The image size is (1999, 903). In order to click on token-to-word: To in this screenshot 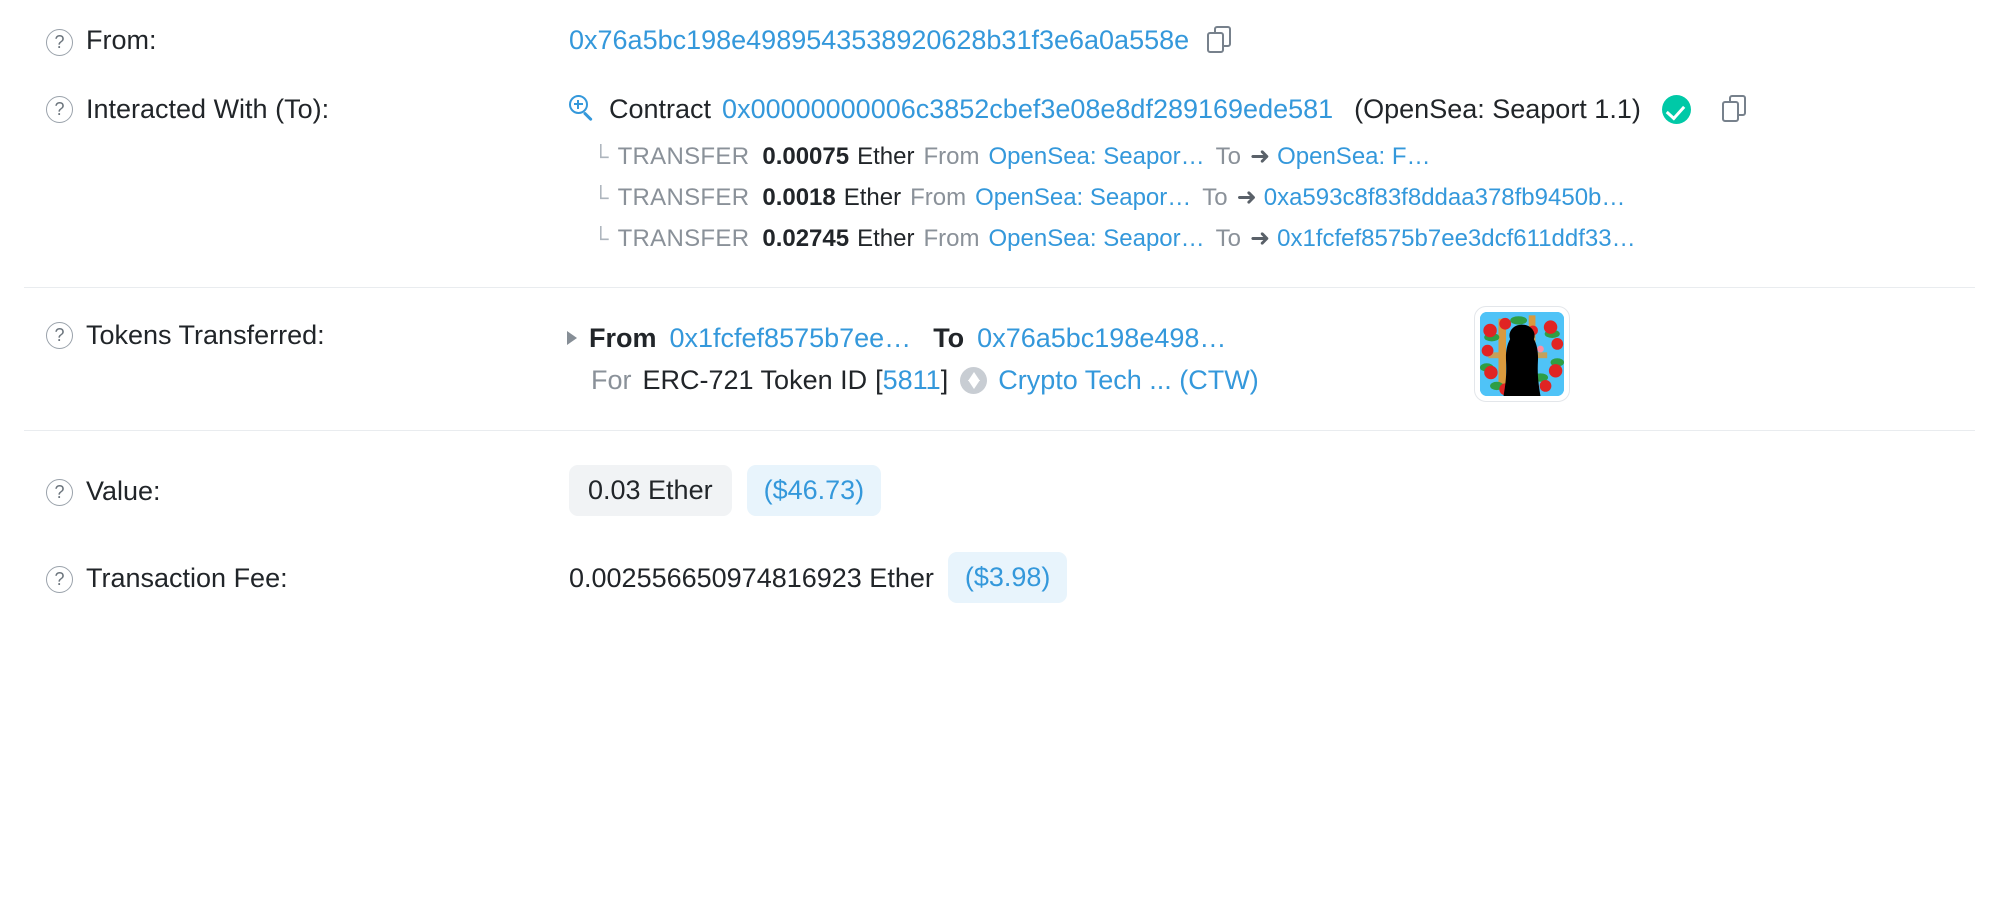, I will do `click(949, 338)`.